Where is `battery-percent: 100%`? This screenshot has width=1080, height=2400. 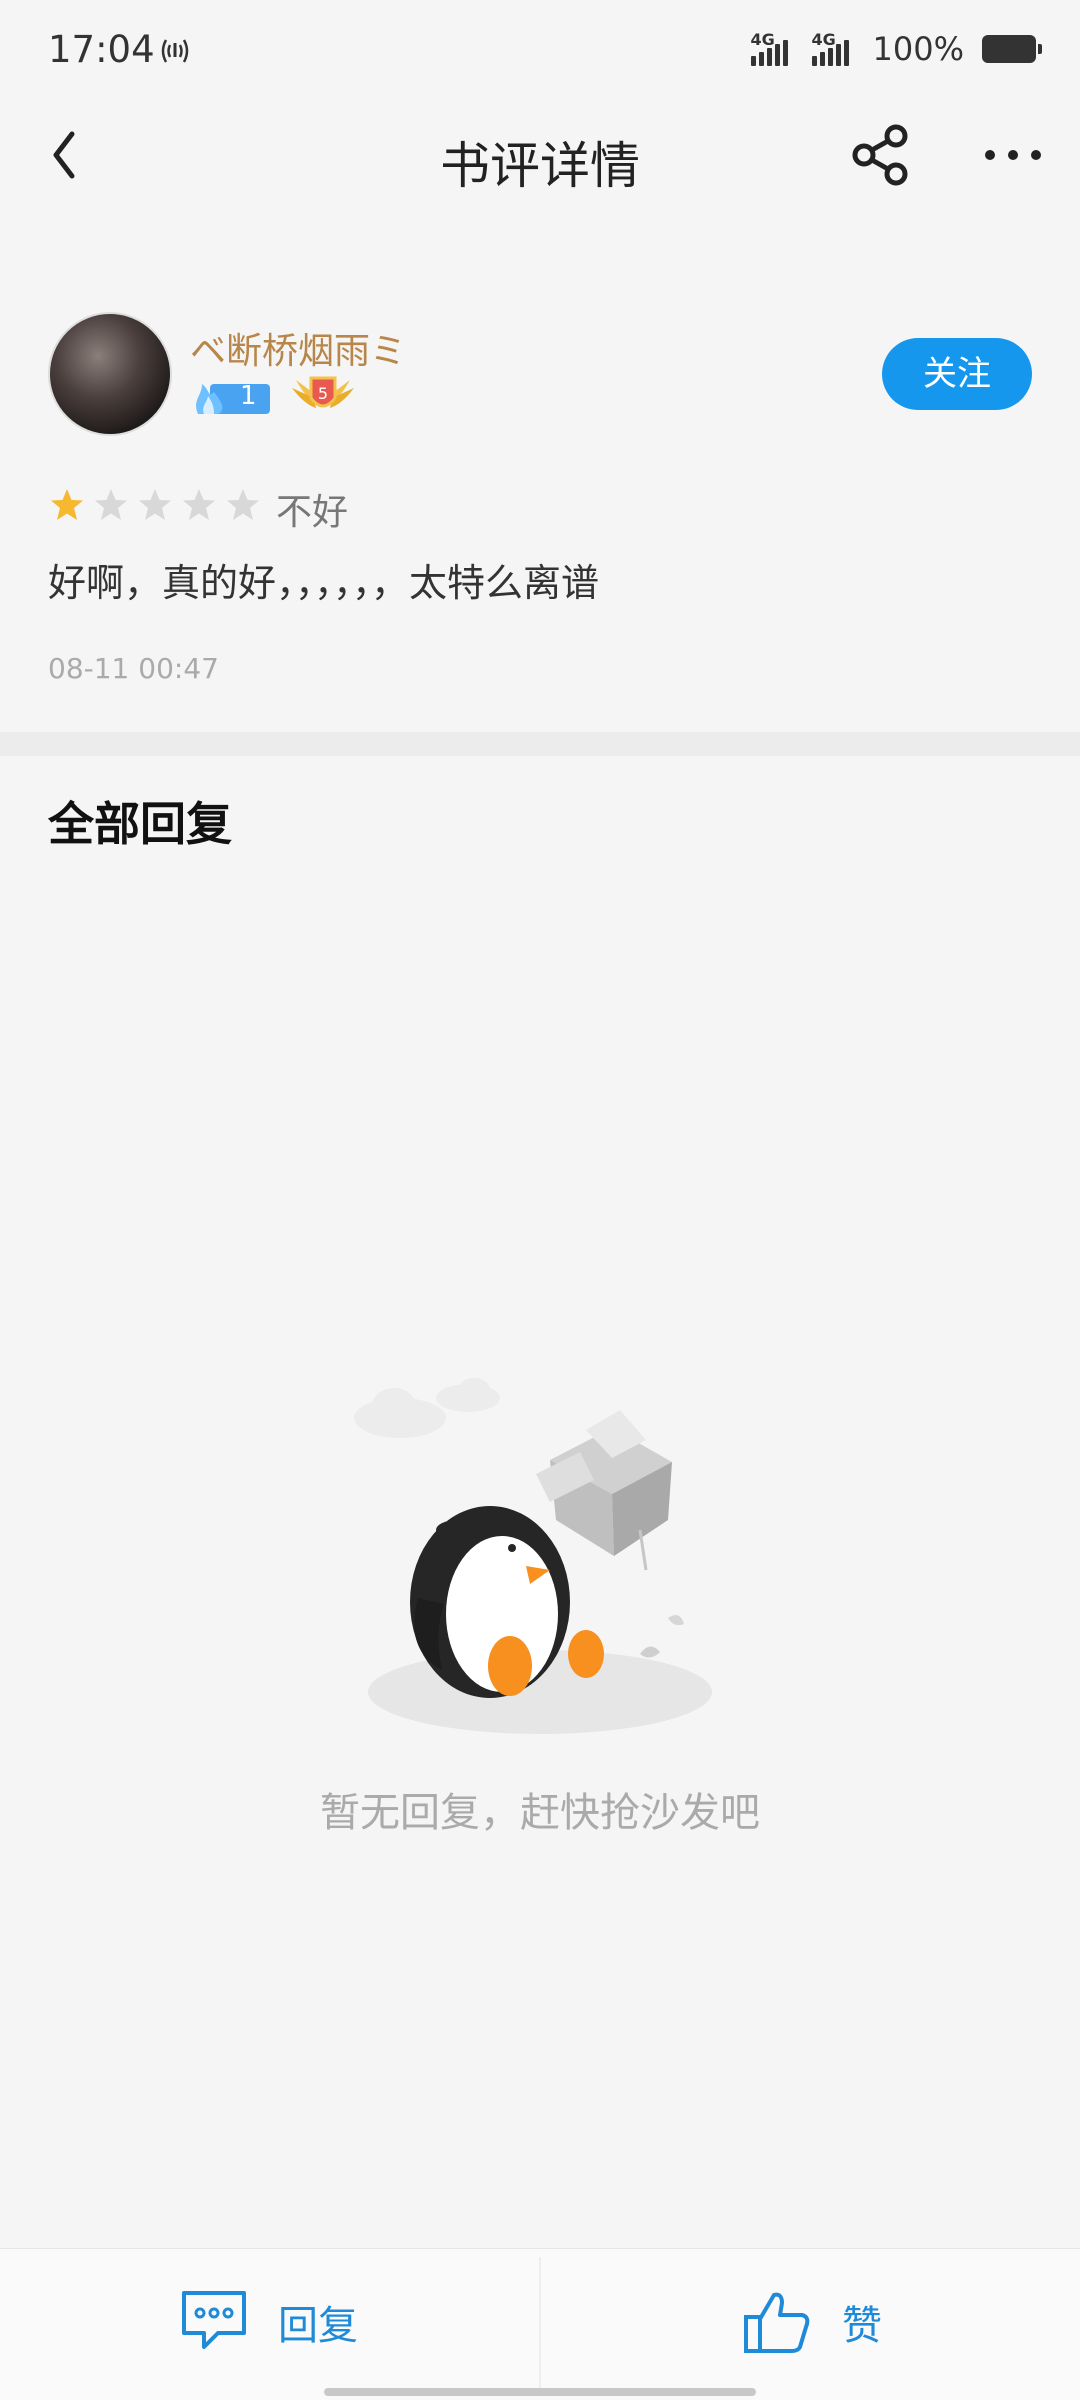 battery-percent: 100% is located at coordinates (918, 49).